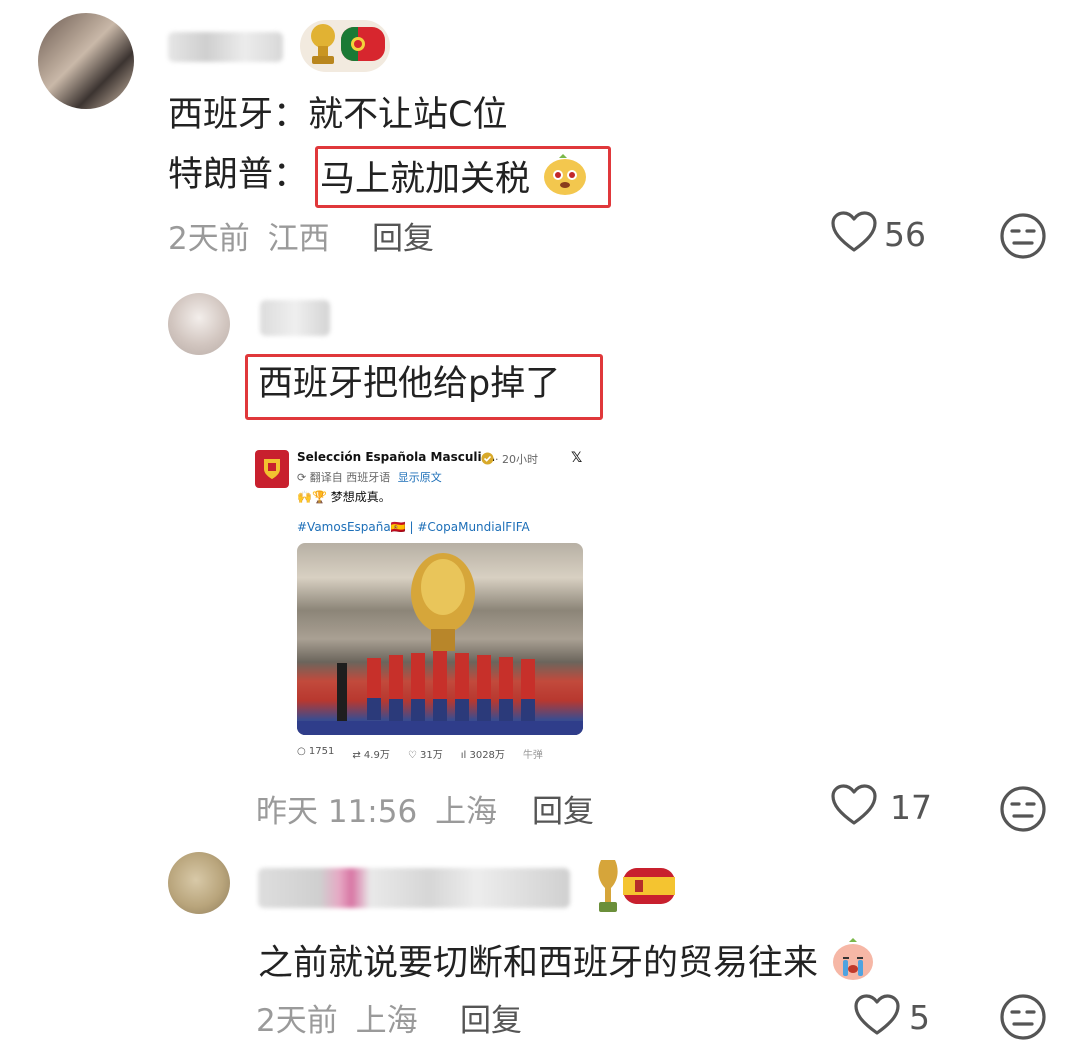  Describe the element at coordinates (363, 46) in the screenshot. I see `portugal-flag-icon` at that location.